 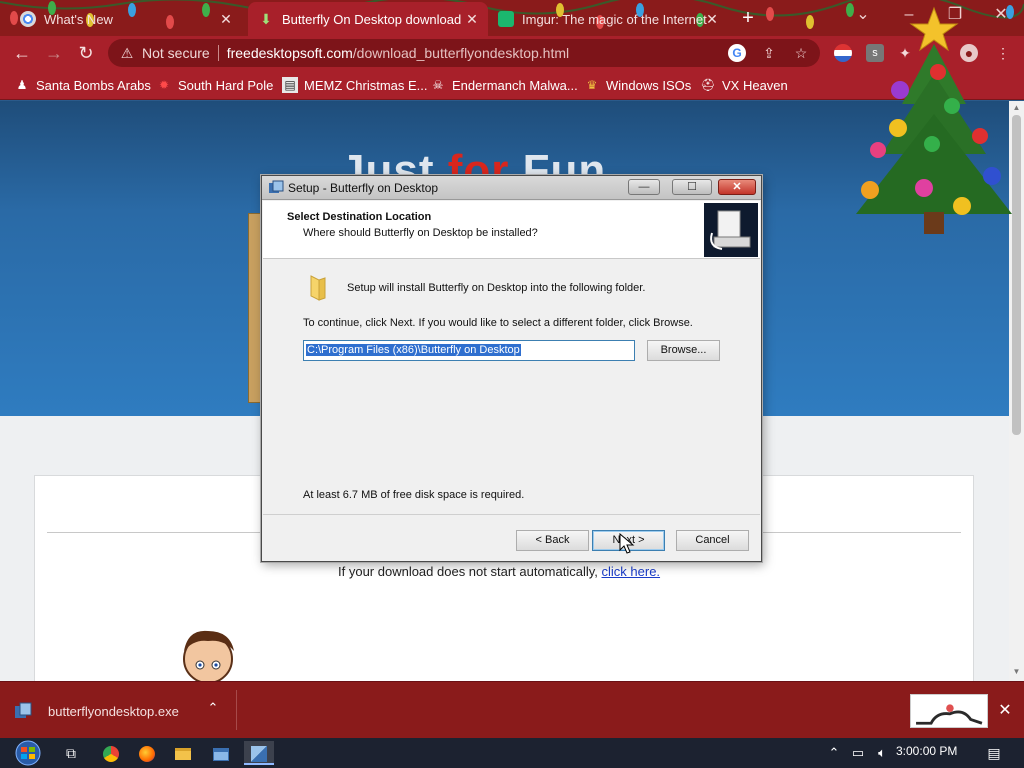 I want to click on close-download-shelf-icon: ✕, so click(x=1005, y=710).